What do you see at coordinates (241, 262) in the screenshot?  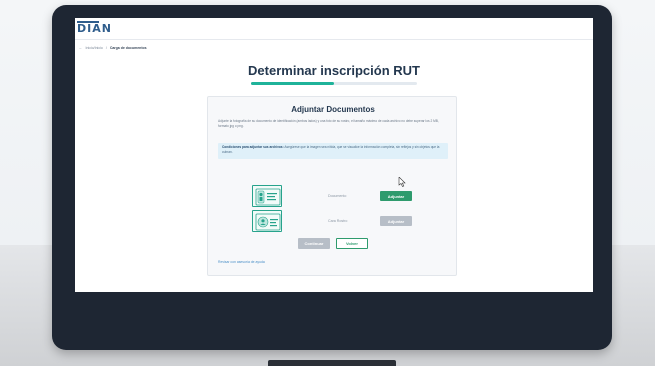 I see `help-link: Revisar con asesoría de ayuda` at bounding box center [241, 262].